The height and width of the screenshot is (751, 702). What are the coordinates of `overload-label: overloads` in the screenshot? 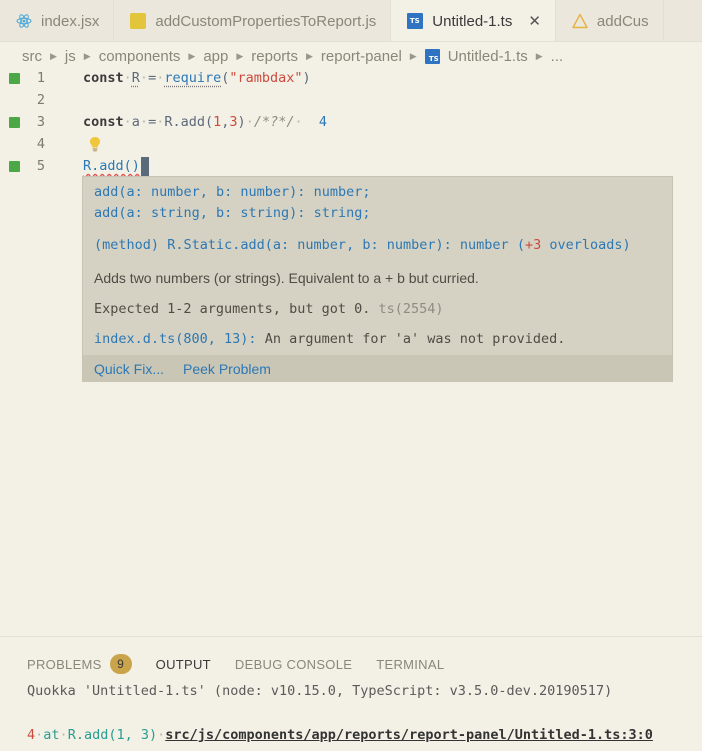 It's located at (586, 245).